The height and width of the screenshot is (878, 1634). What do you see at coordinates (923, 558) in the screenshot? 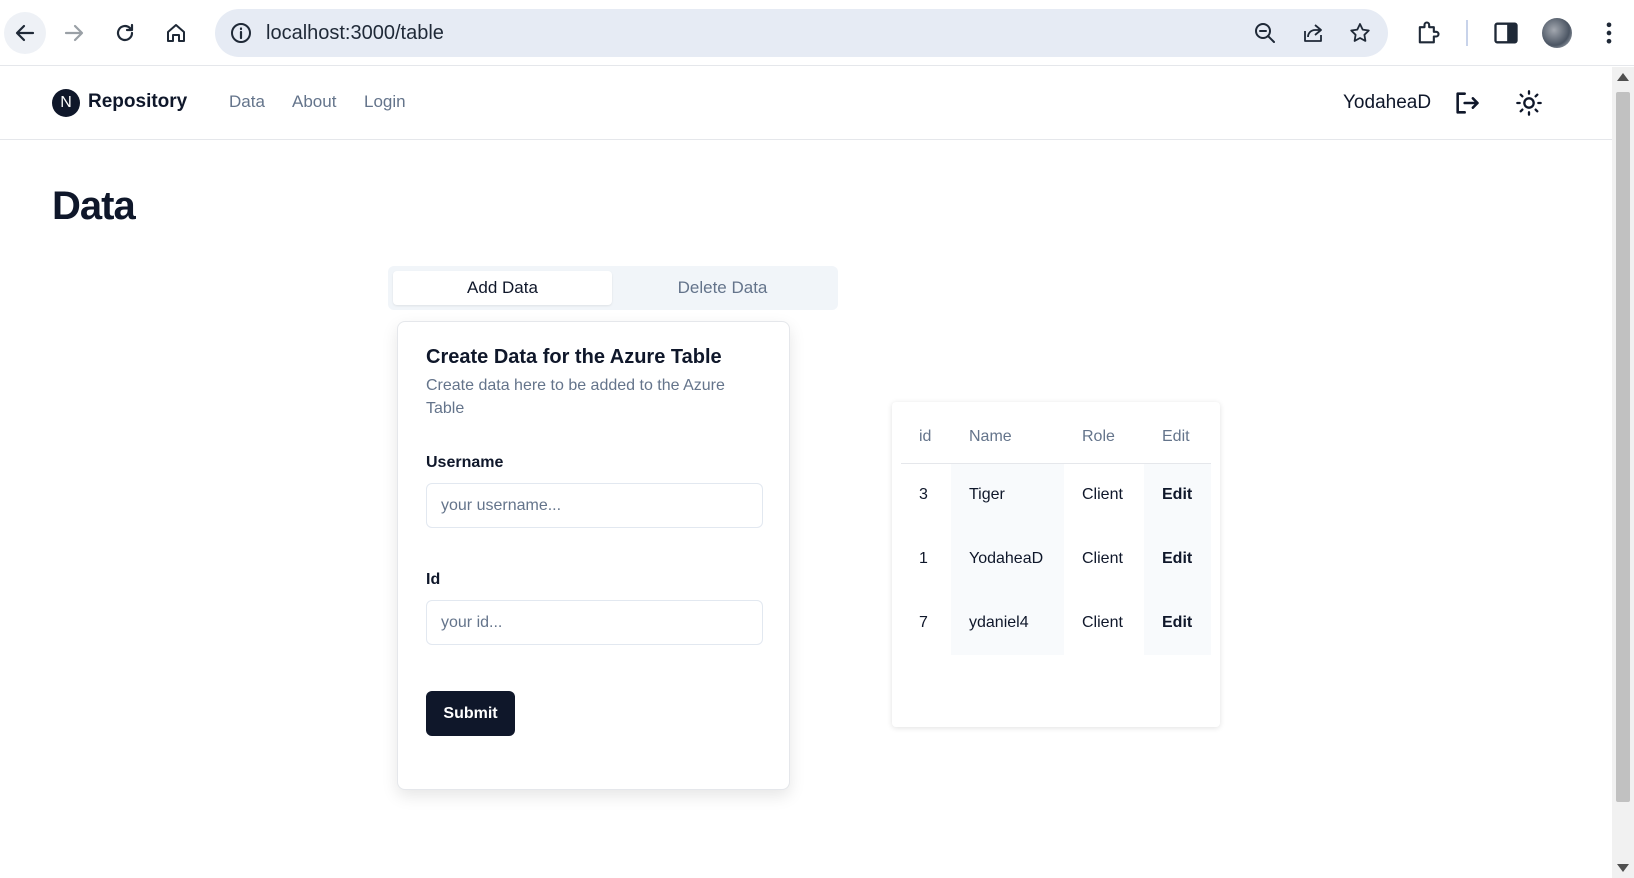
I see `cell-id: 1` at bounding box center [923, 558].